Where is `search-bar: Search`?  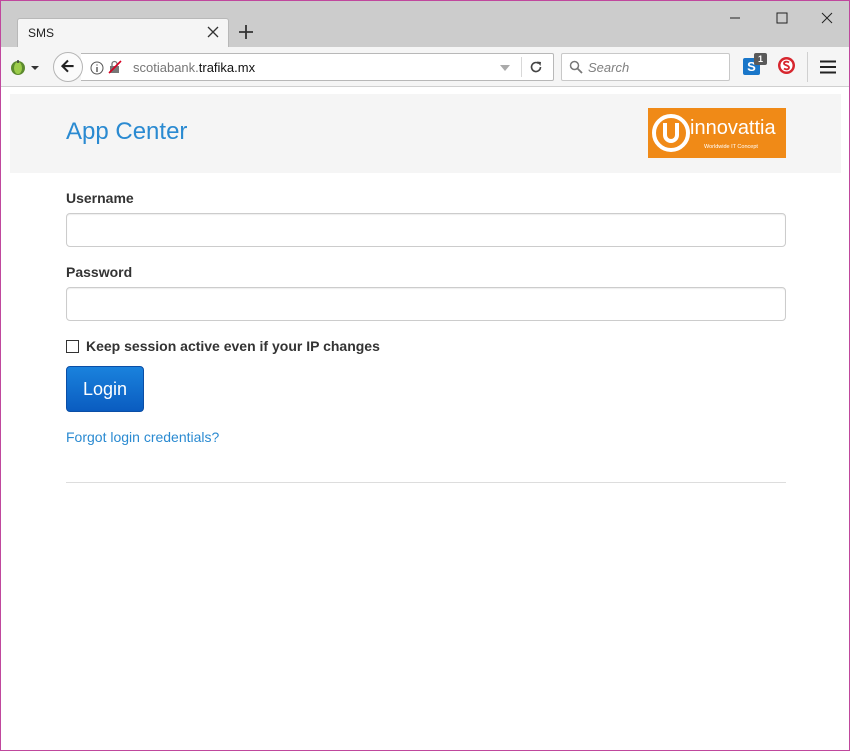 search-bar: Search is located at coordinates (645, 67).